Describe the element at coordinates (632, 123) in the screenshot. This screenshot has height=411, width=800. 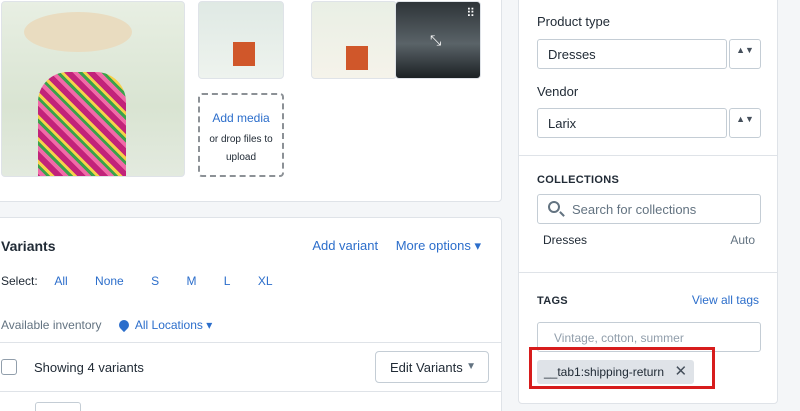
I see `vendor-field: Larix` at that location.